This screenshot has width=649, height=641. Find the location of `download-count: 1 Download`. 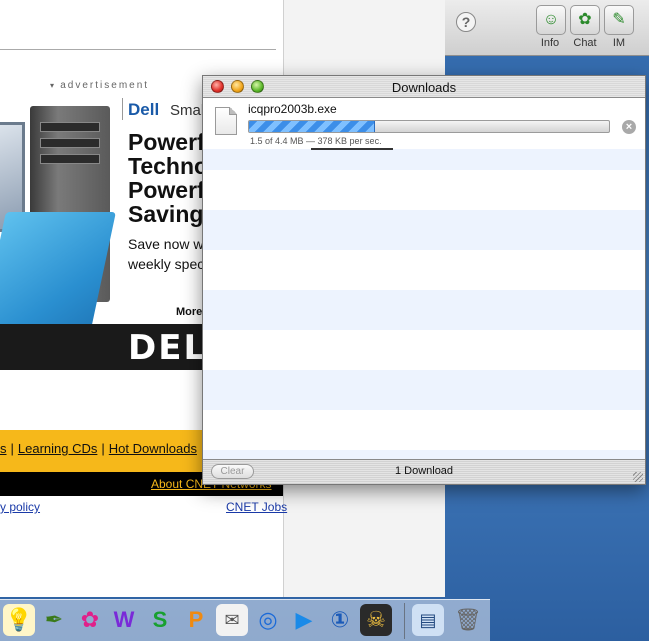

download-count: 1 Download is located at coordinates (424, 471).